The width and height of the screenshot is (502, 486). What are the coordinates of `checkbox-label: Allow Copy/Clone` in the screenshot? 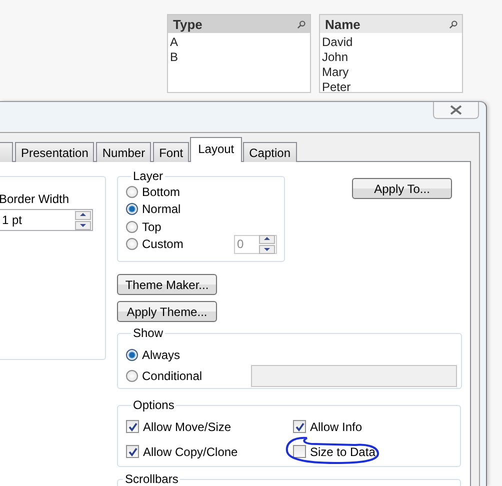 It's located at (190, 451).